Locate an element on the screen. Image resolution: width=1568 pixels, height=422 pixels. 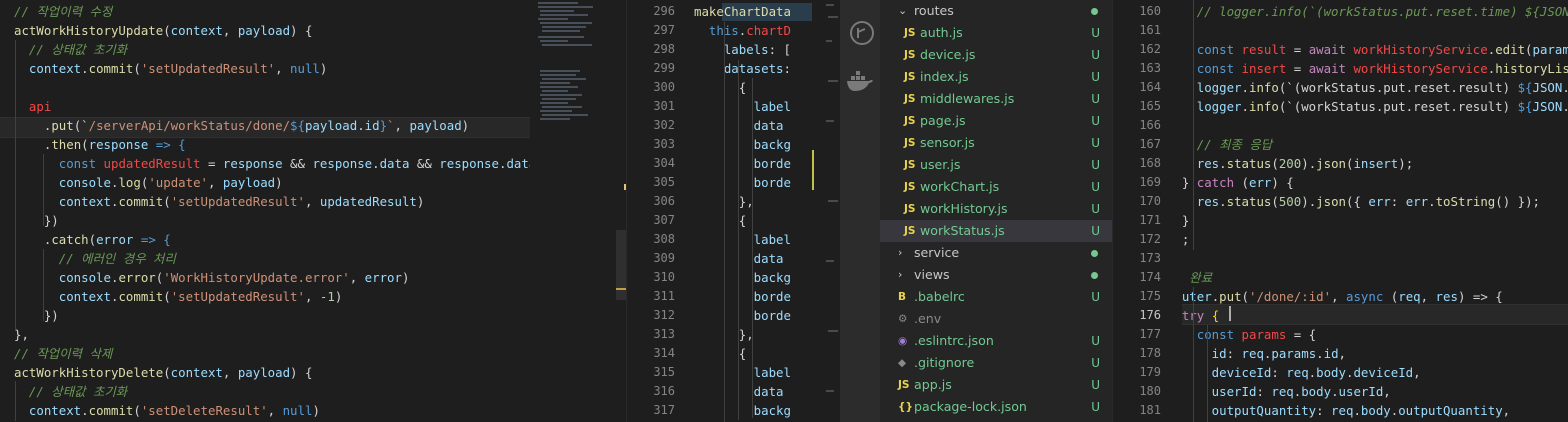
explorer-item: JS workHistory.js U is located at coordinates (996, 209).